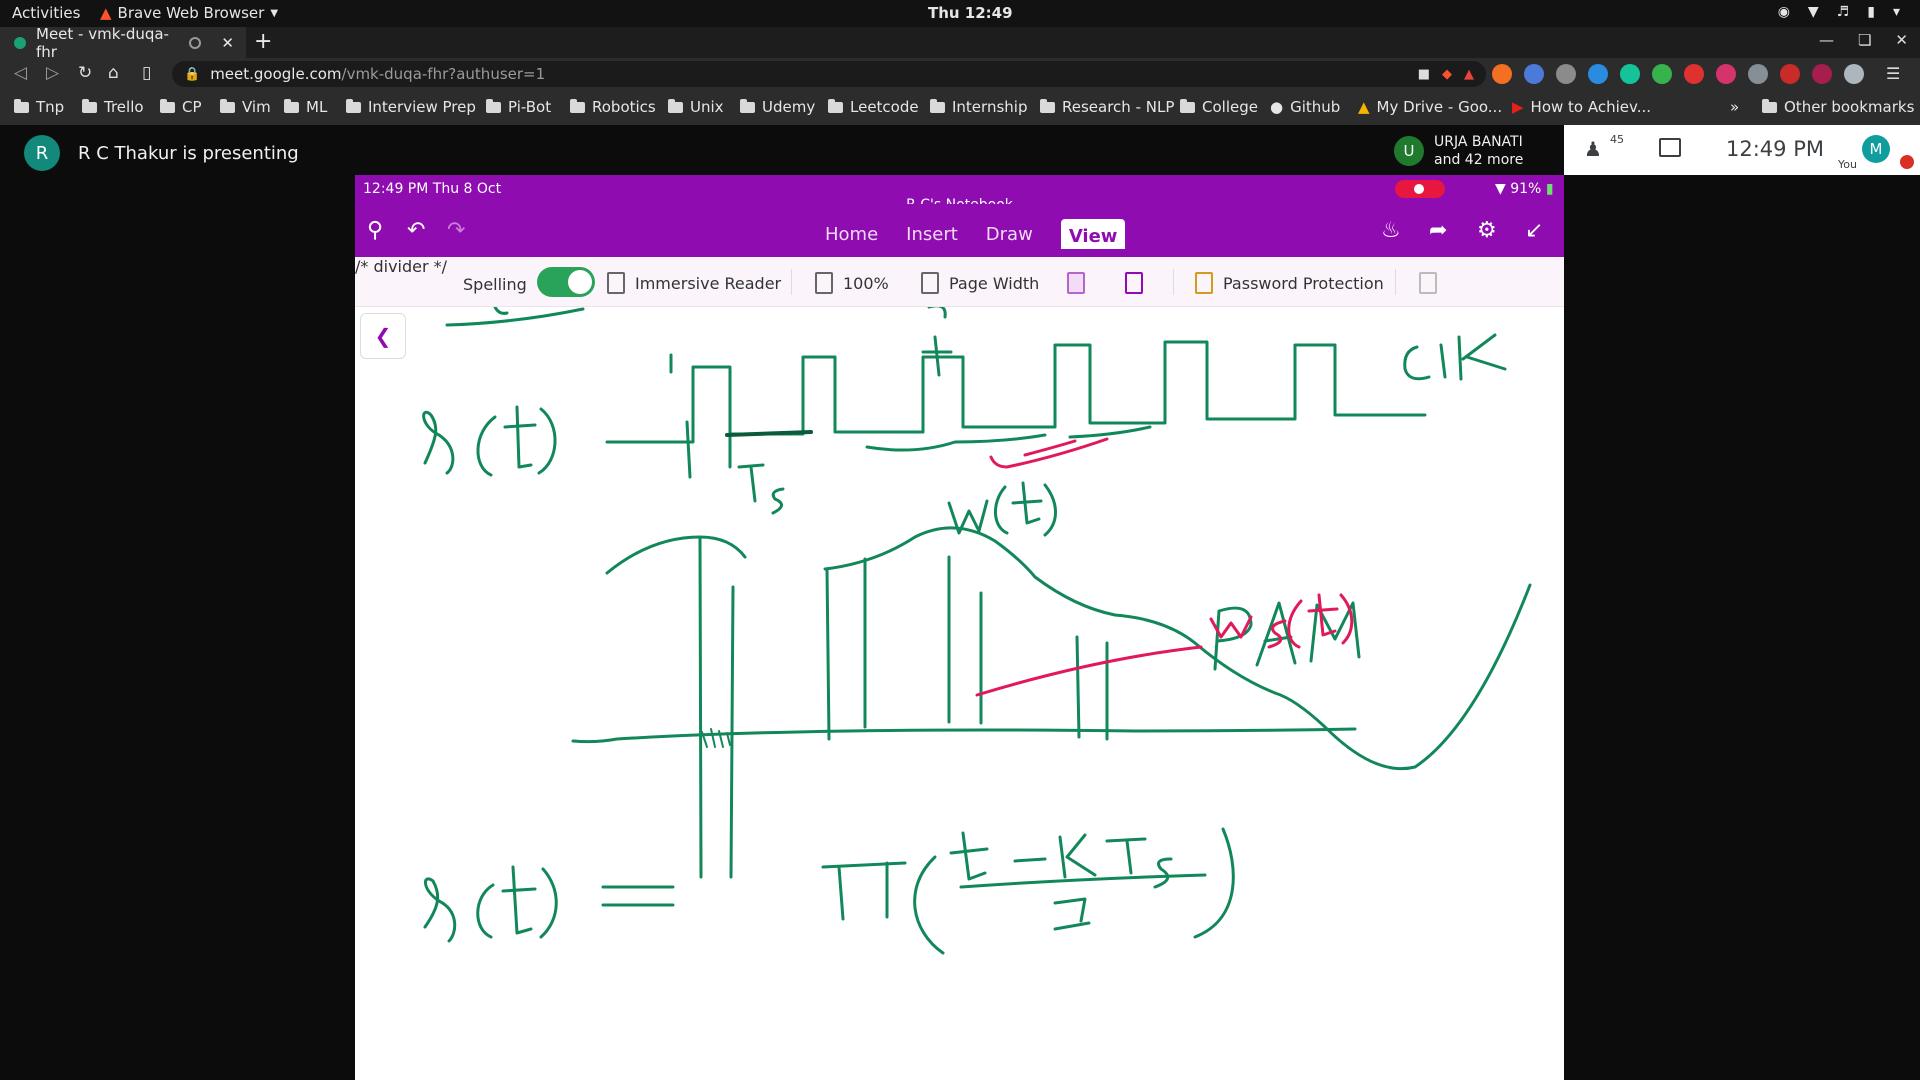 Image resolution: width=1920 pixels, height=1080 pixels. What do you see at coordinates (20, 73) in the screenshot?
I see `back-icon: ◁` at bounding box center [20, 73].